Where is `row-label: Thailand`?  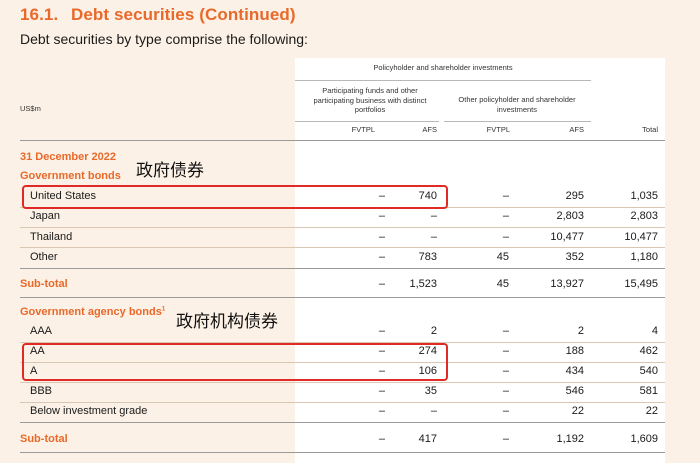 row-label: Thailand is located at coordinates (51, 237).